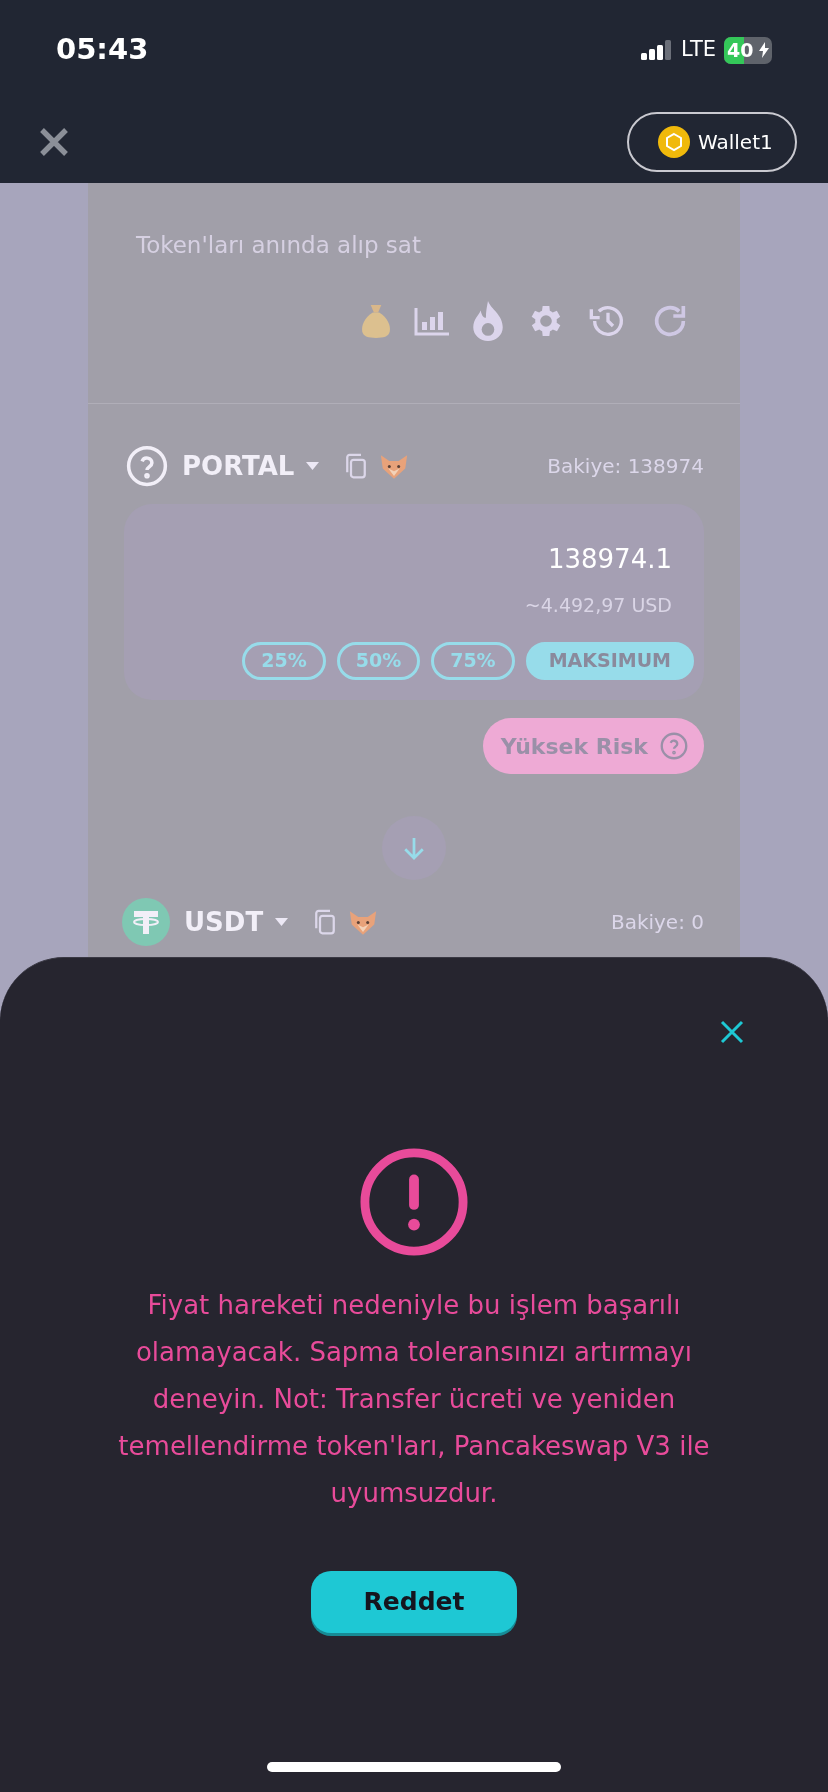 This screenshot has width=828, height=1792. I want to click on token-selector: USDT, so click(236, 922).